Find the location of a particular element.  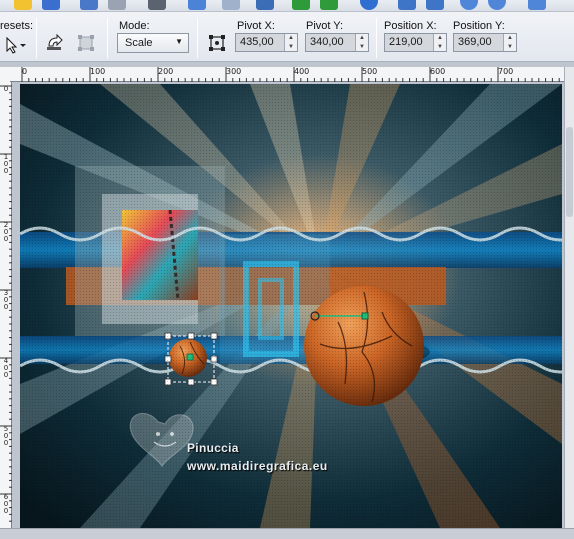

transform-box-icon is located at coordinates (86, 43).